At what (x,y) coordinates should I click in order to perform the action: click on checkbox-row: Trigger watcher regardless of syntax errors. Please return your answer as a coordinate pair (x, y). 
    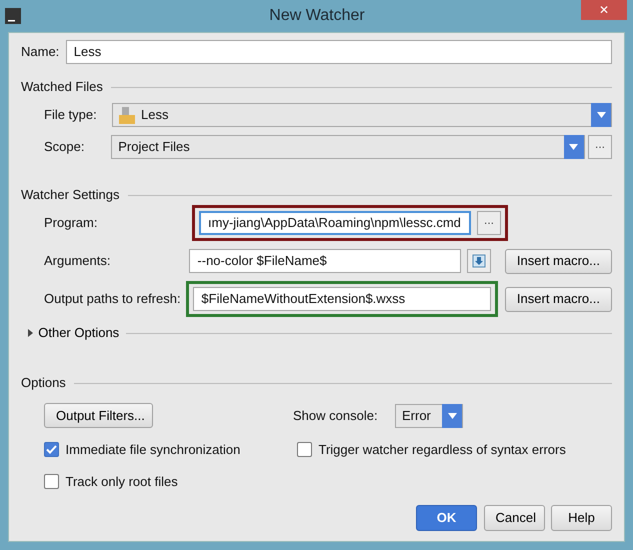
    Looking at the image, I should click on (431, 450).